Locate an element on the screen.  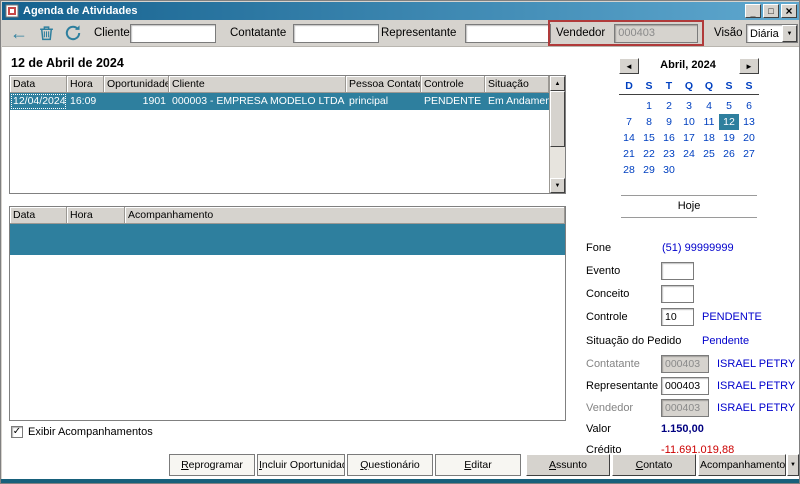
calendar-day: 29 is located at coordinates (649, 170).